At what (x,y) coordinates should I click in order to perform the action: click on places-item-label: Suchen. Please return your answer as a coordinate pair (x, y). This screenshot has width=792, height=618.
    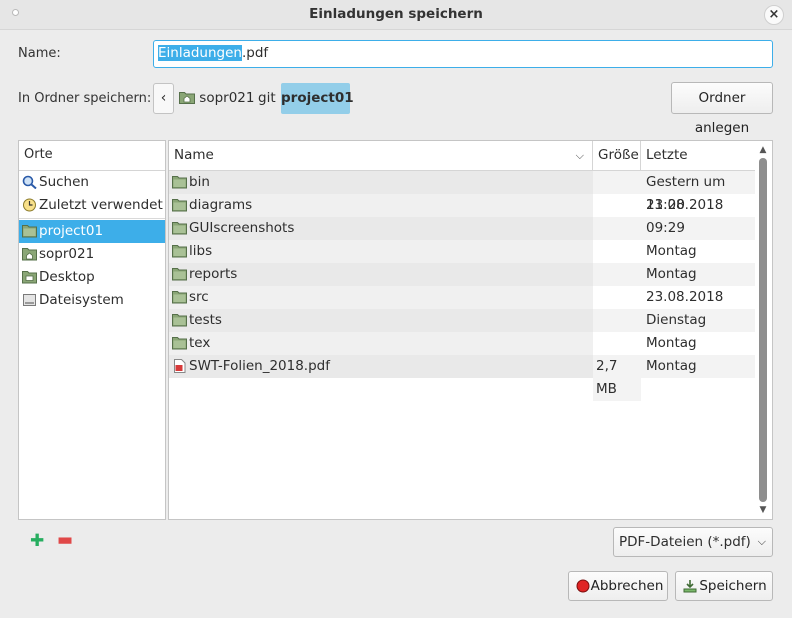
    Looking at the image, I should click on (64, 182).